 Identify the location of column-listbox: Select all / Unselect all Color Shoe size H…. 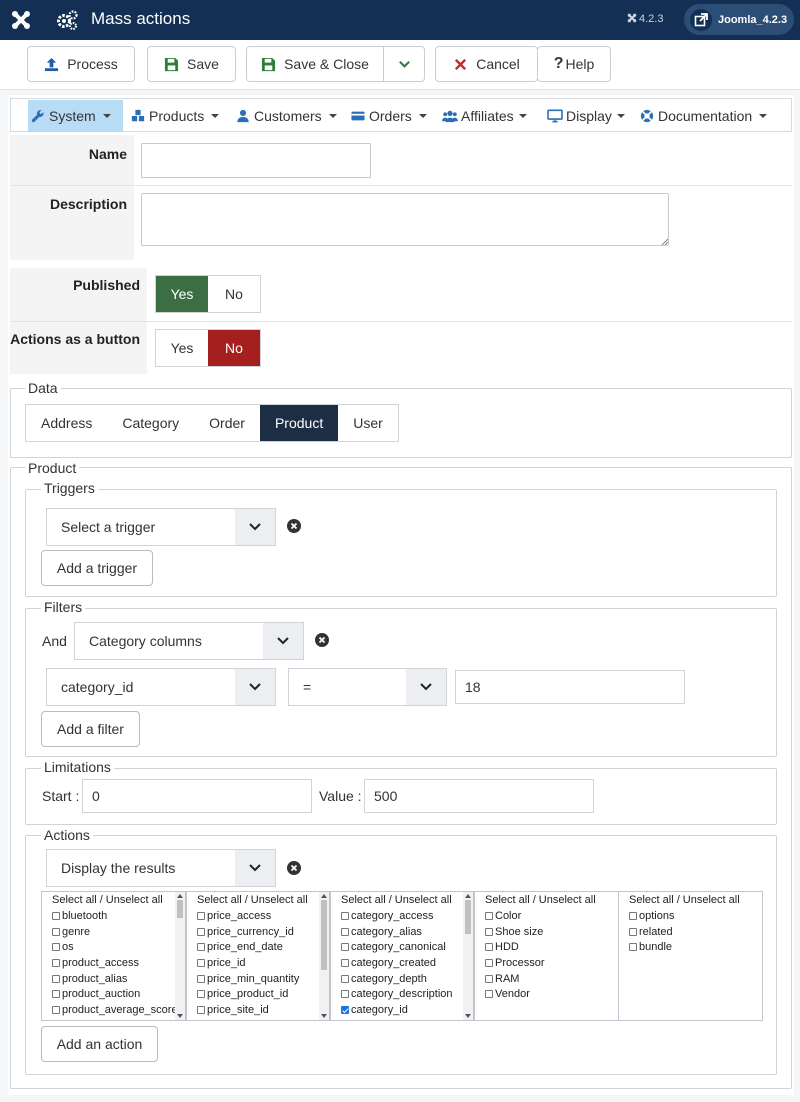
(546, 956).